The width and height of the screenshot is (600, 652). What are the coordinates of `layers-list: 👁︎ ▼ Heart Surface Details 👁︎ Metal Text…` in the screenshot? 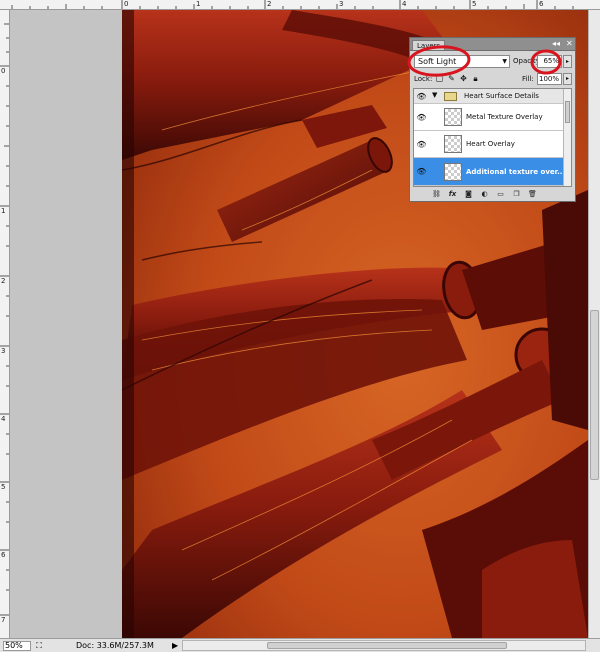 It's located at (492, 137).